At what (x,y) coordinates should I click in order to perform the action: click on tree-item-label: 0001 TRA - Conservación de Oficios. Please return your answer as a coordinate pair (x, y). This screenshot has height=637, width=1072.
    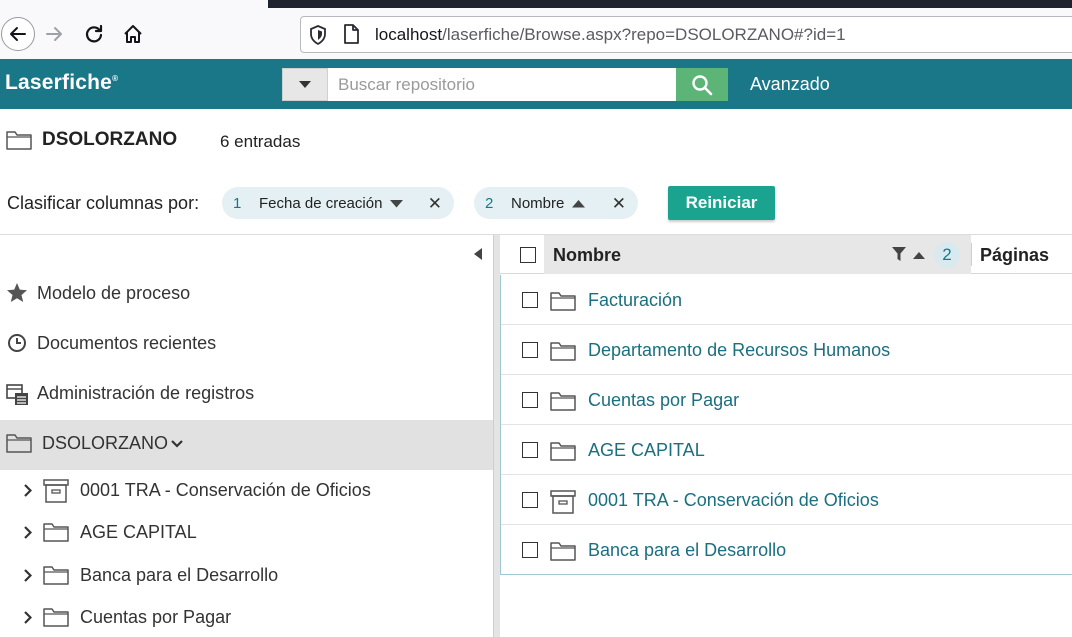
    Looking at the image, I should click on (225, 490).